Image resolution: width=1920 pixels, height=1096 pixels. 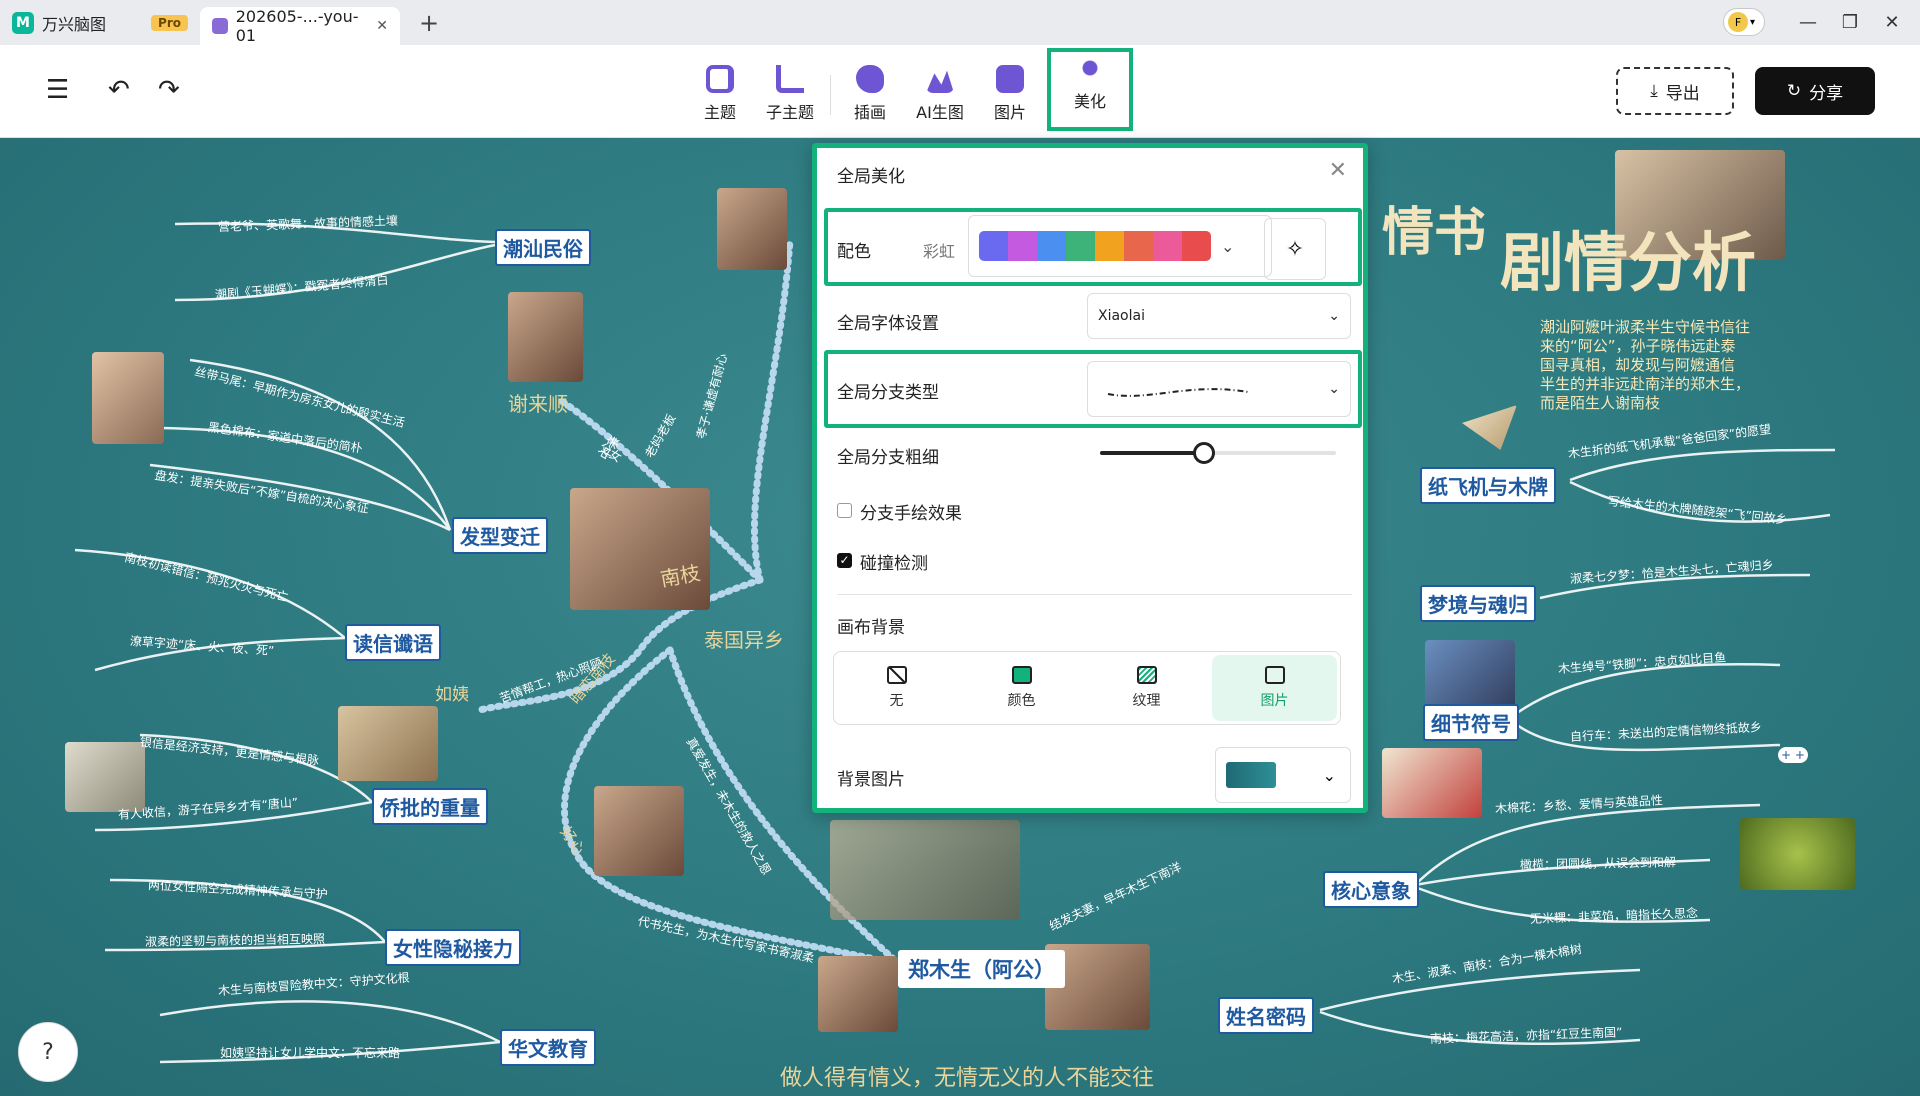 What do you see at coordinates (1251, 775) in the screenshot?
I see `background-thumbnail` at bounding box center [1251, 775].